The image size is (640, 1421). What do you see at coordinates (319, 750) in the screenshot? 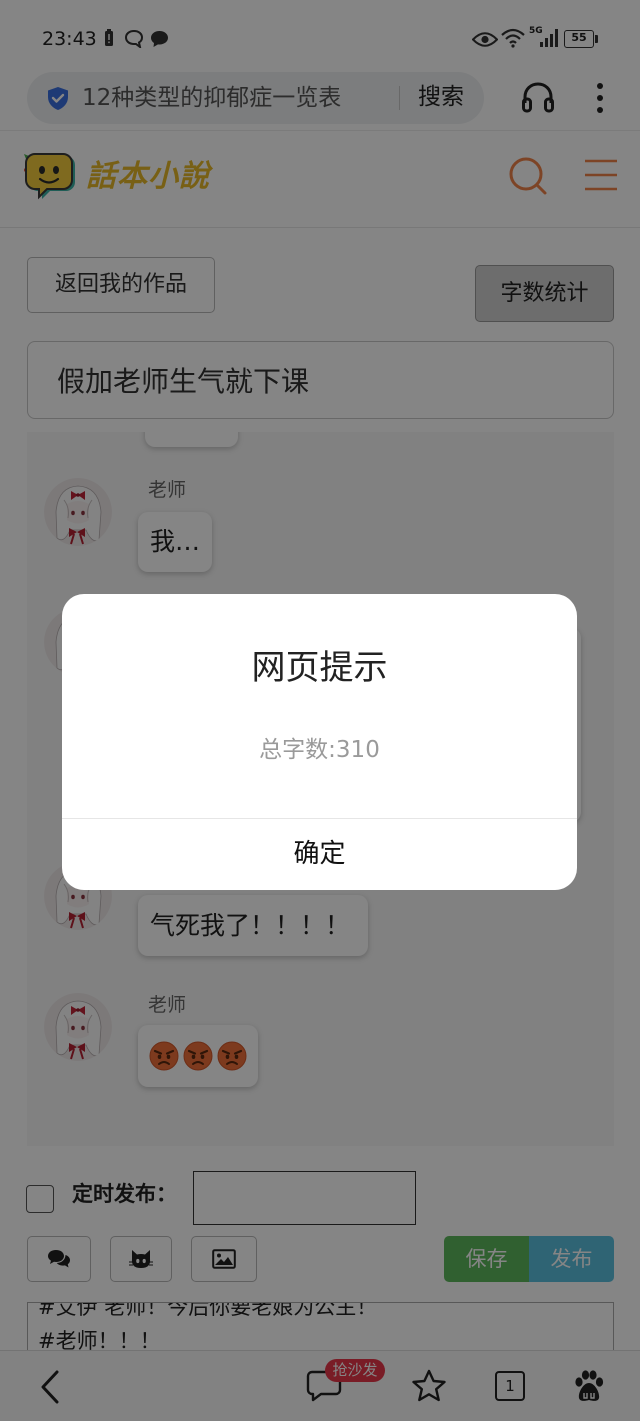
I see `dialog-message: 总字数:310` at bounding box center [319, 750].